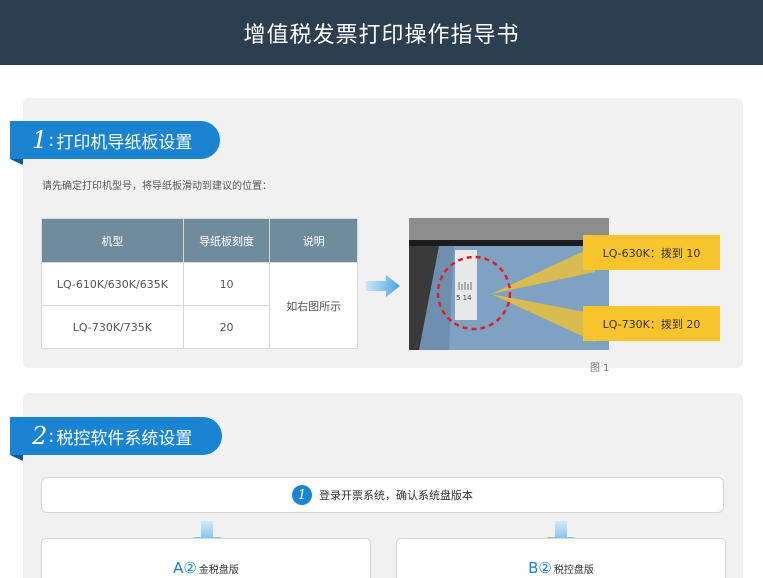 The image size is (763, 578). I want to click on model-cell: LQ-730K/735K, so click(112, 327).